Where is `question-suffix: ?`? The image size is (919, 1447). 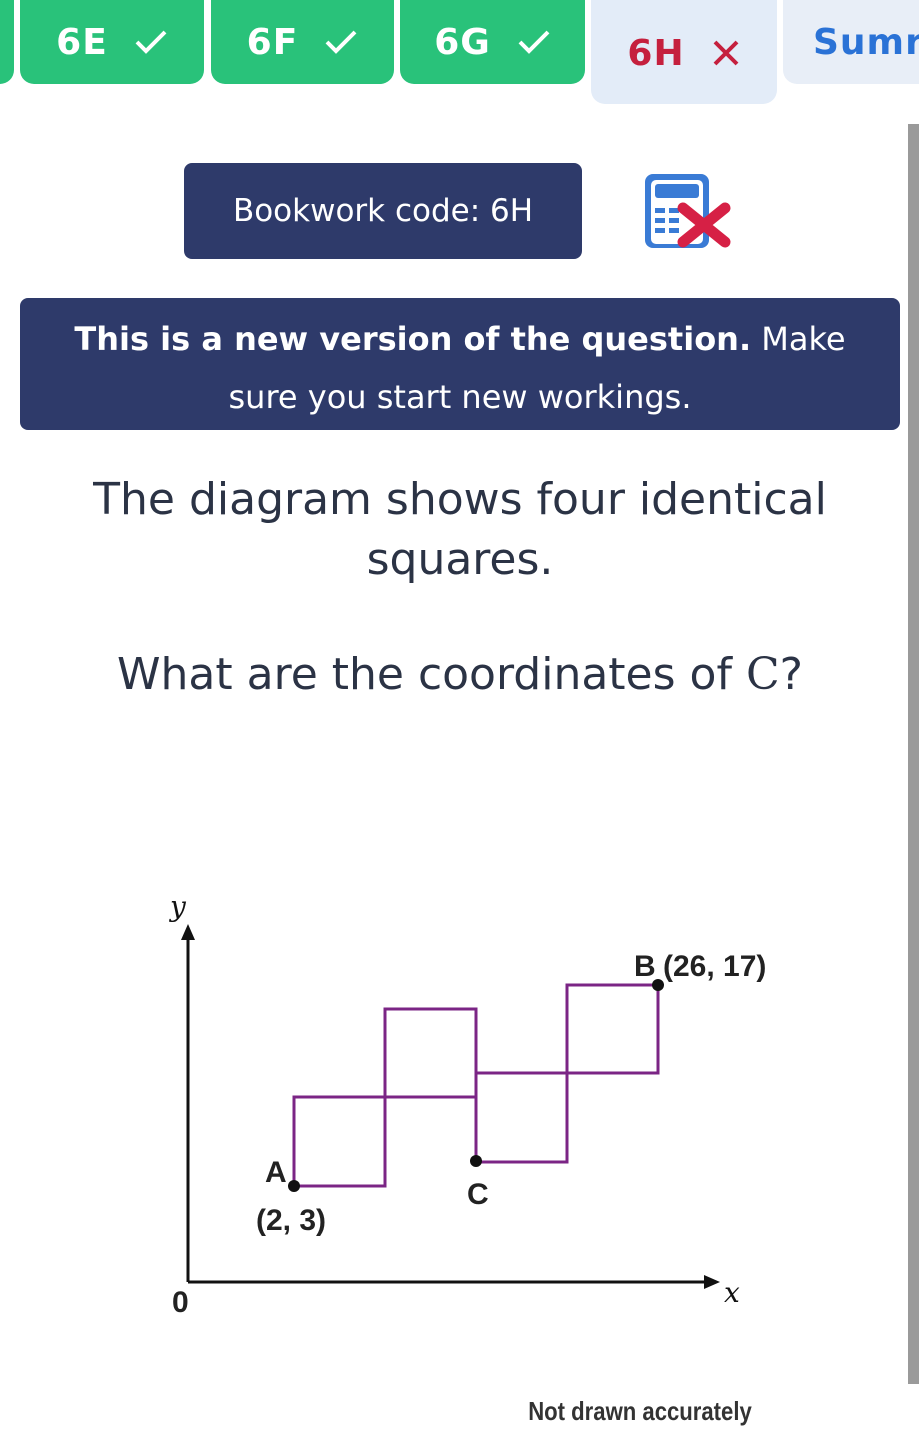 question-suffix: ? is located at coordinates (791, 674).